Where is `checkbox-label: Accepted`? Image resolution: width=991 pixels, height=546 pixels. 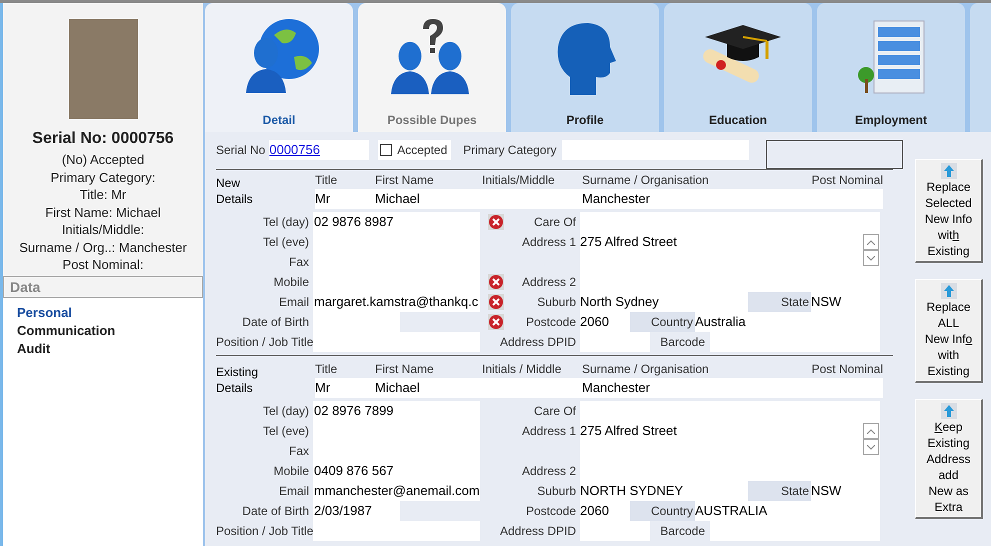
checkbox-label: Accepted is located at coordinates (422, 150).